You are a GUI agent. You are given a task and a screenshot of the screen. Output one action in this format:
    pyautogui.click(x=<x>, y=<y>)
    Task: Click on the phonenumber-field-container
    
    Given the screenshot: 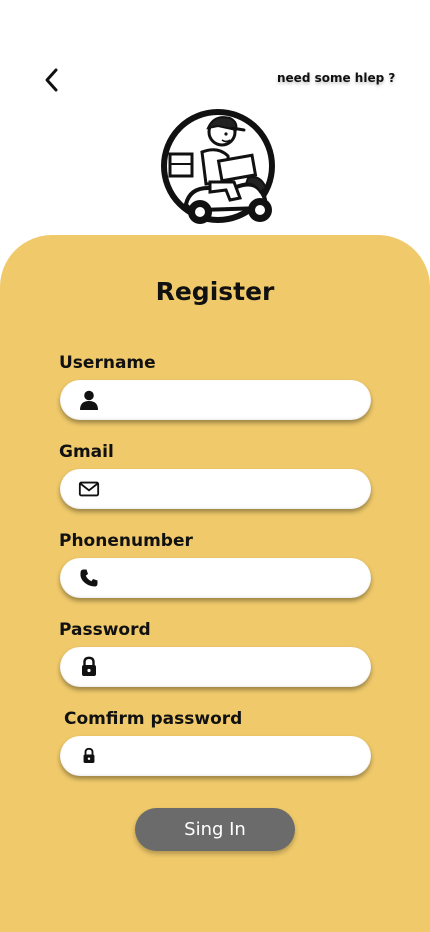 What is the action you would take?
    pyautogui.click(x=215, y=578)
    